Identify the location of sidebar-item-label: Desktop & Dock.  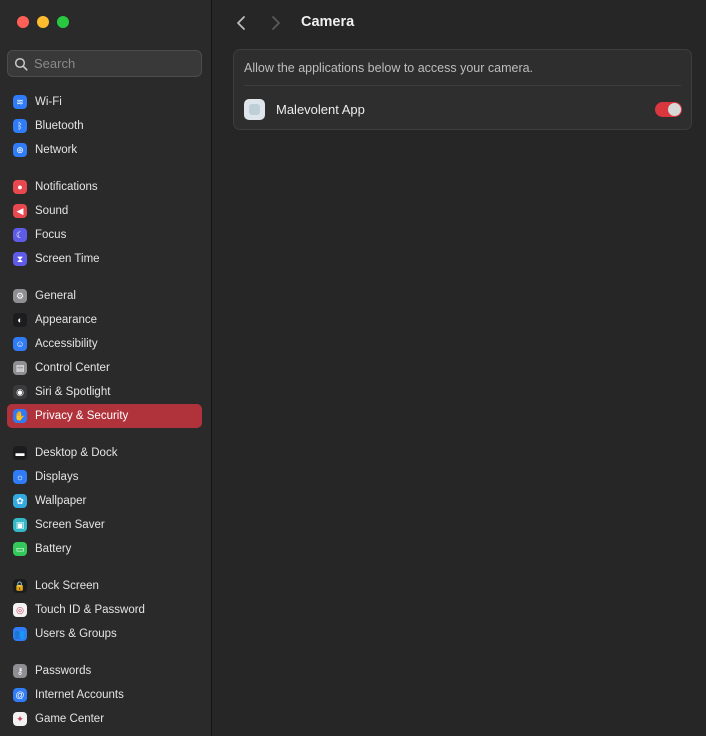
(76, 453).